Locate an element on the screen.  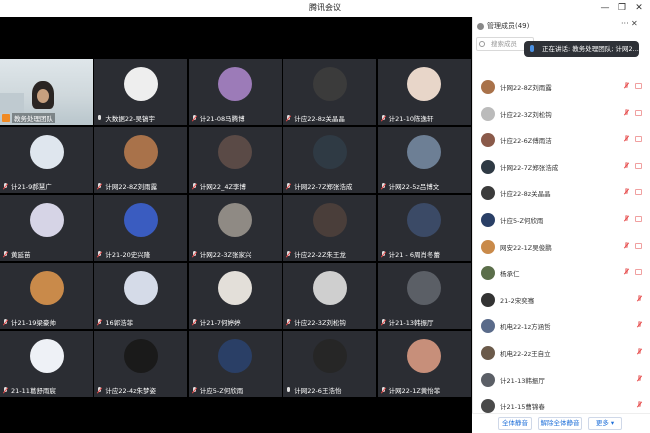
member-row: 21-2宋奕骞 is located at coordinates (561, 303).